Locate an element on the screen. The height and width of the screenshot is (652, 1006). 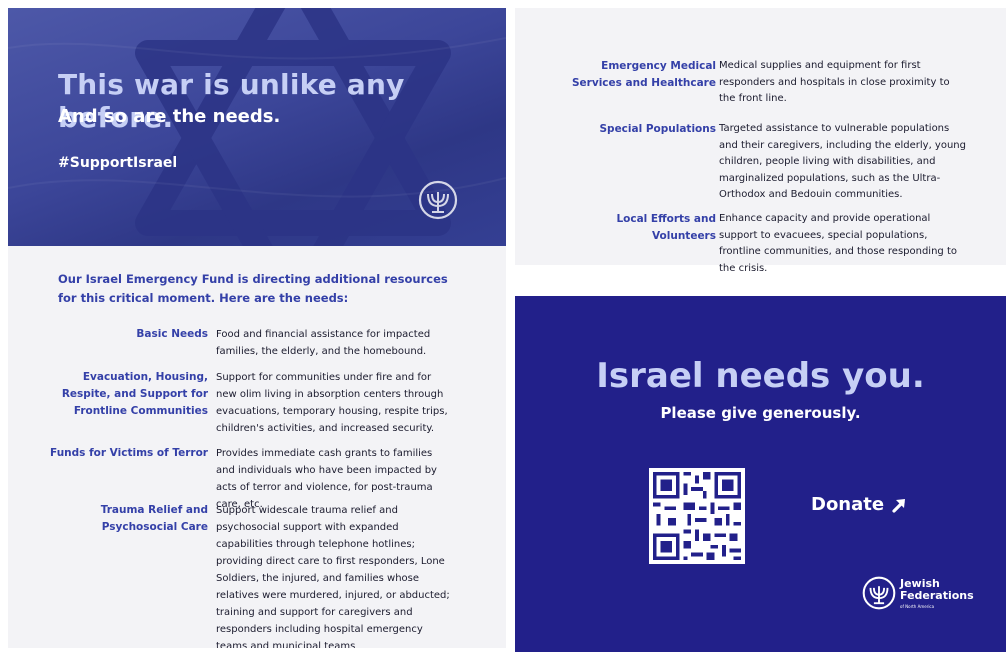
hero-hashtag: #SupportIsrael is located at coordinates (118, 163).